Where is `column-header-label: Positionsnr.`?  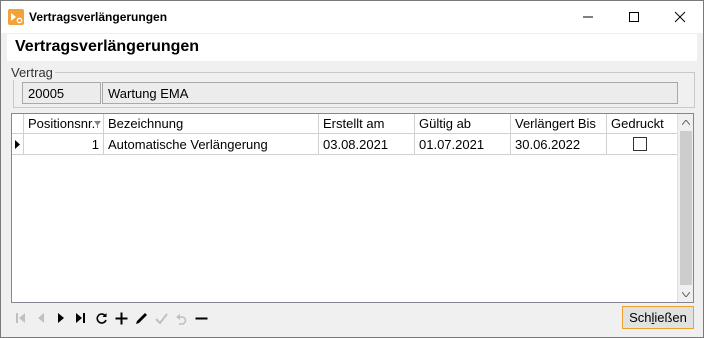
column-header-label: Positionsnr. is located at coordinates (62, 123).